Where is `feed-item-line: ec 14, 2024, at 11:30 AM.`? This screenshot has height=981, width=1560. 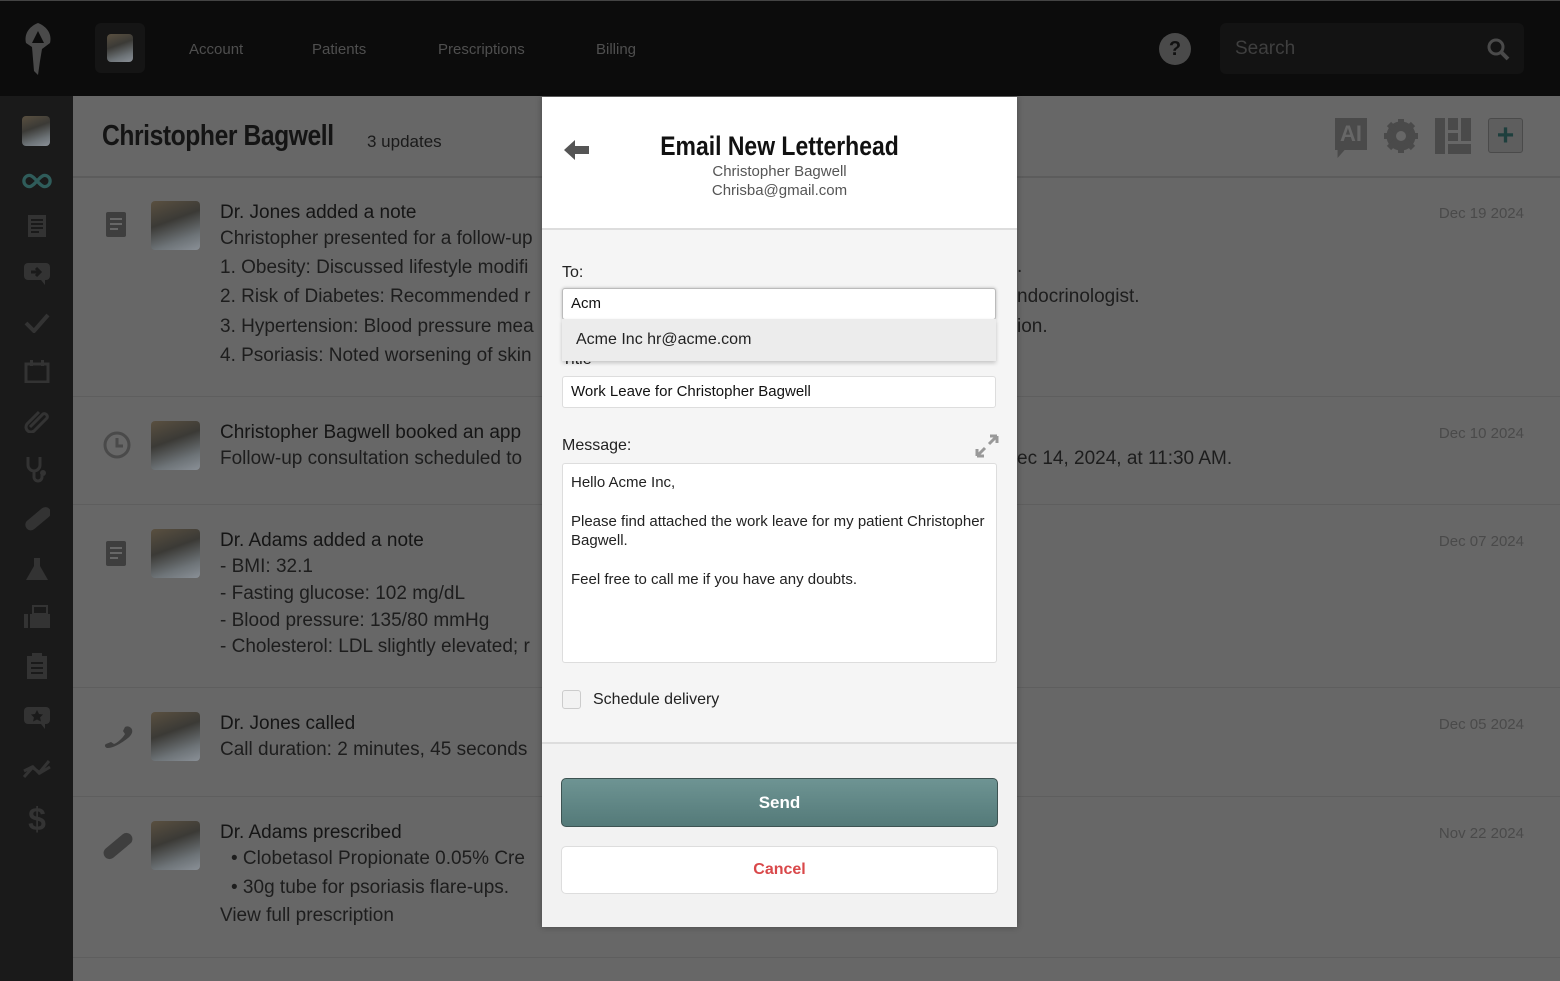
feed-item-line: ec 14, 2024, at 11:30 AM. is located at coordinates (1125, 458).